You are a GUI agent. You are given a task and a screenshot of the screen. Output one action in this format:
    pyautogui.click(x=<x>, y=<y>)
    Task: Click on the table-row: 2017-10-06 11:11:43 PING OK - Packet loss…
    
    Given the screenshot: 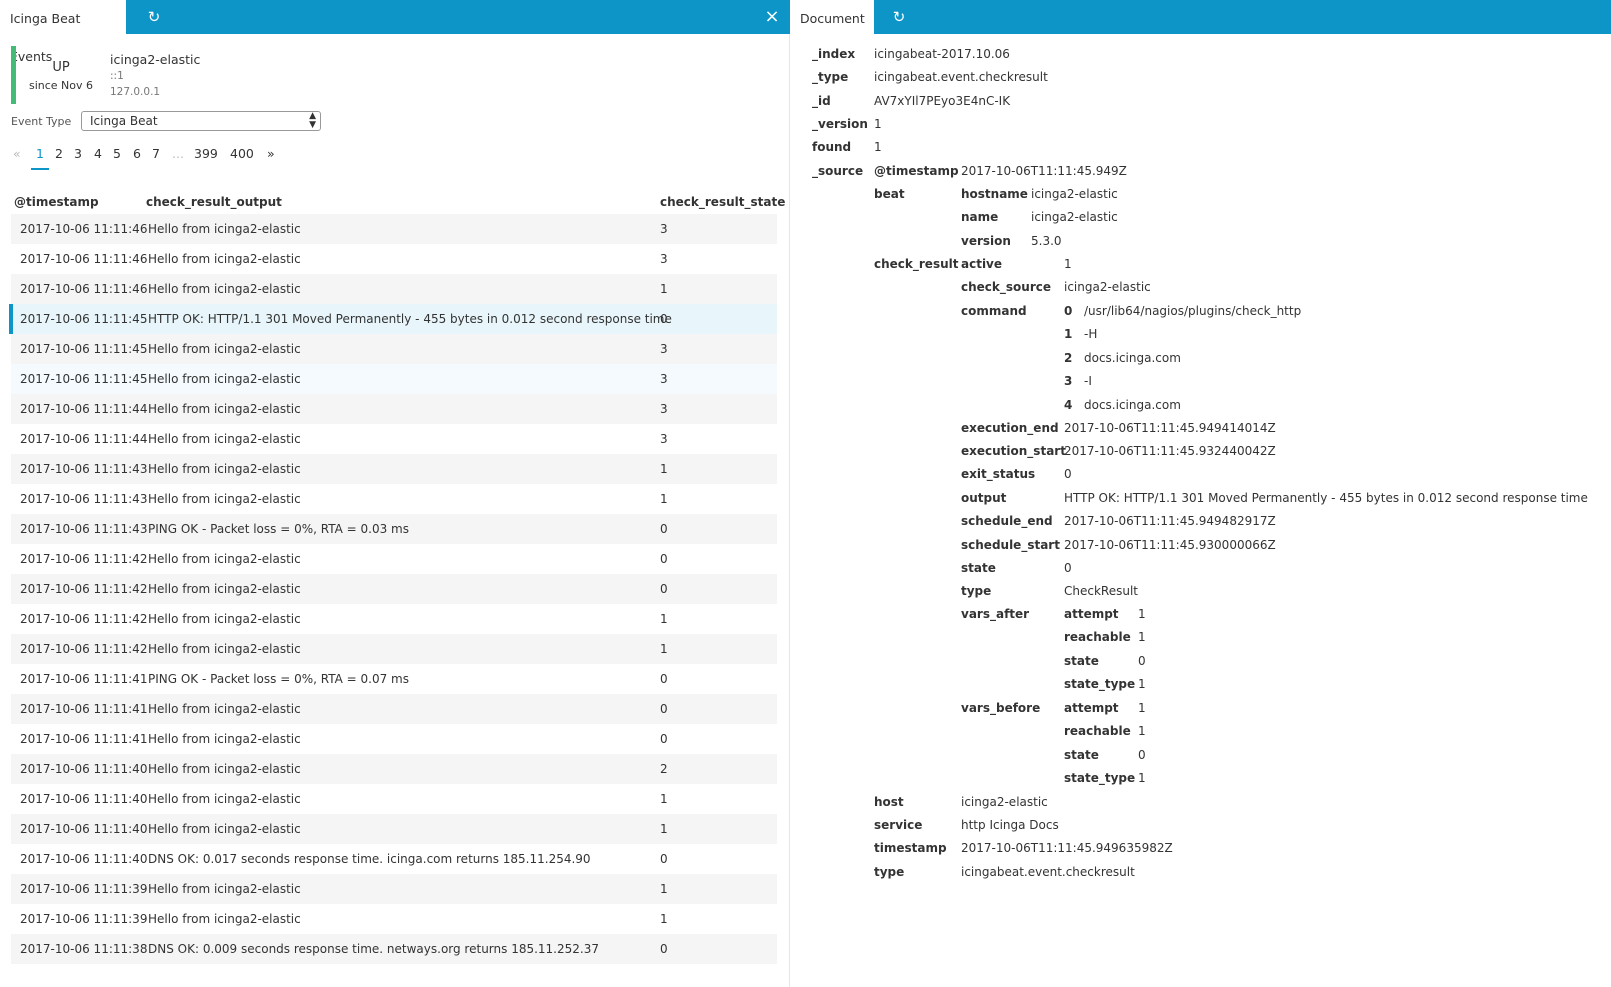 What is the action you would take?
    pyautogui.click(x=394, y=529)
    